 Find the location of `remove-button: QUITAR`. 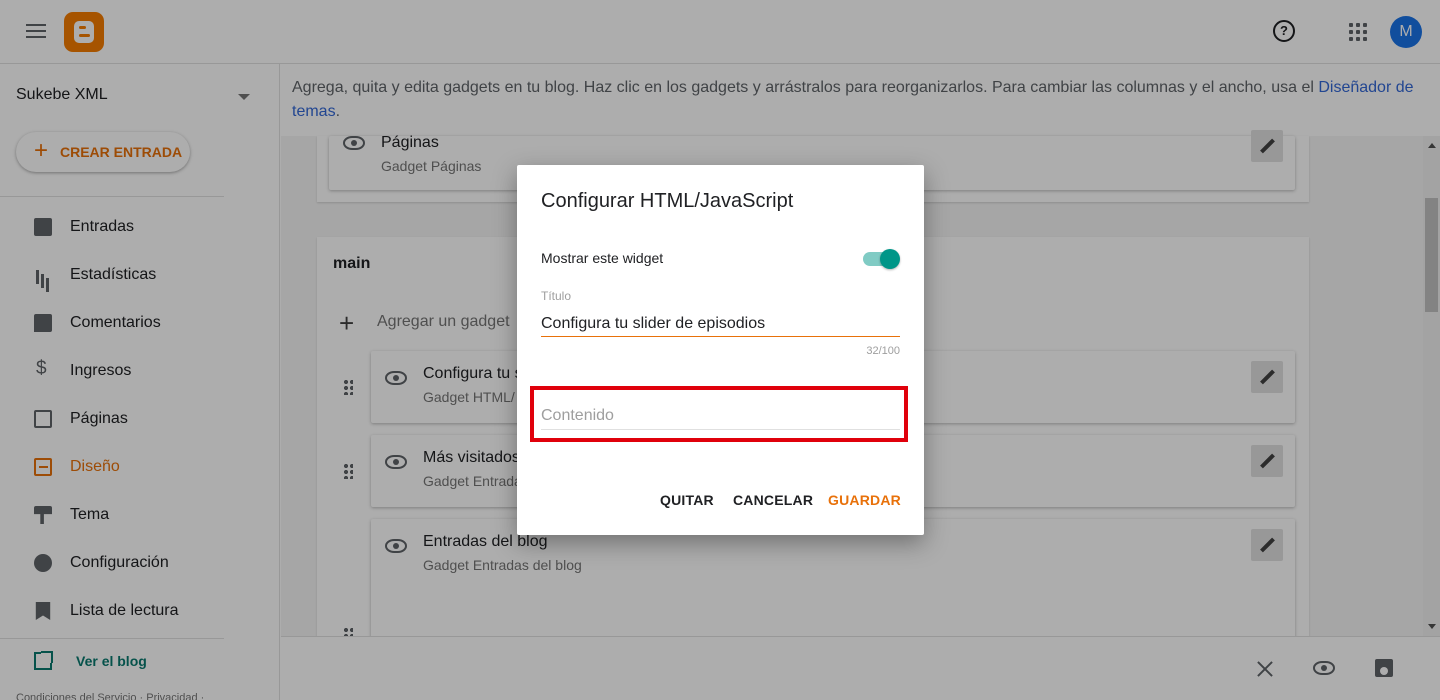

remove-button: QUITAR is located at coordinates (687, 500).